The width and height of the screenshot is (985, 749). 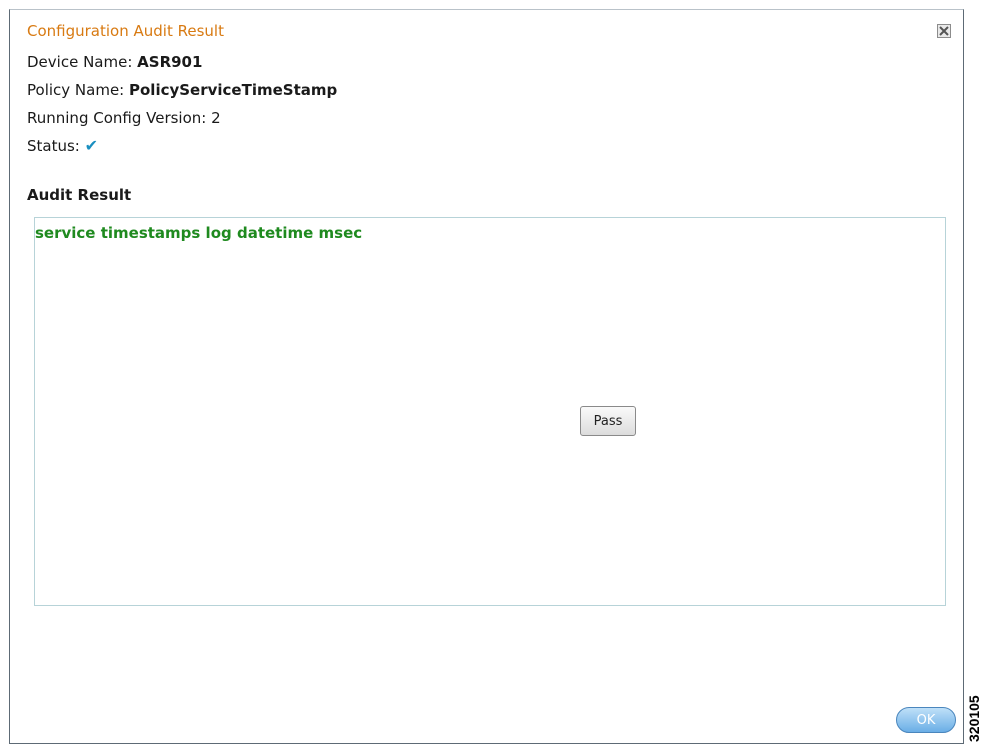 What do you see at coordinates (944, 31) in the screenshot?
I see `close-icon` at bounding box center [944, 31].